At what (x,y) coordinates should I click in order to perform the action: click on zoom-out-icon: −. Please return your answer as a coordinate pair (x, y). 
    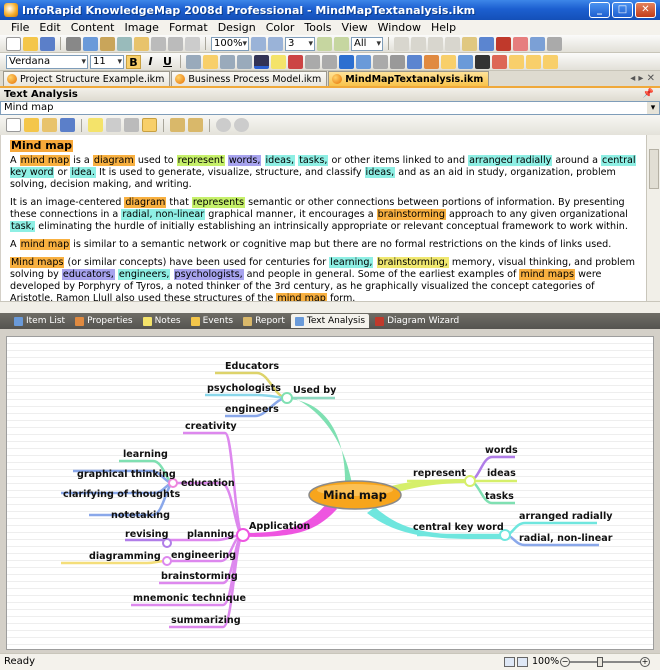
    Looking at the image, I should click on (565, 662).